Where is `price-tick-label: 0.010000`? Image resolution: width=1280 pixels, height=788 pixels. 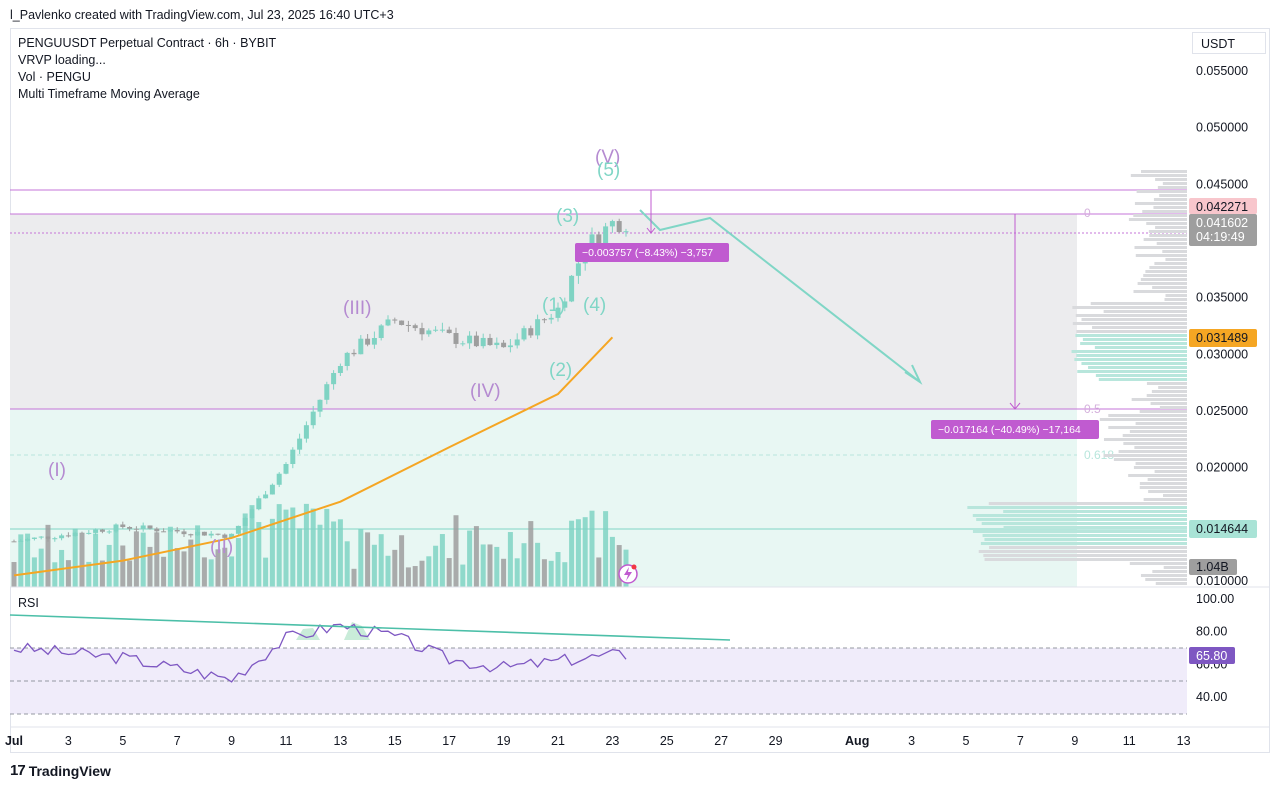 price-tick-label: 0.010000 is located at coordinates (1222, 581).